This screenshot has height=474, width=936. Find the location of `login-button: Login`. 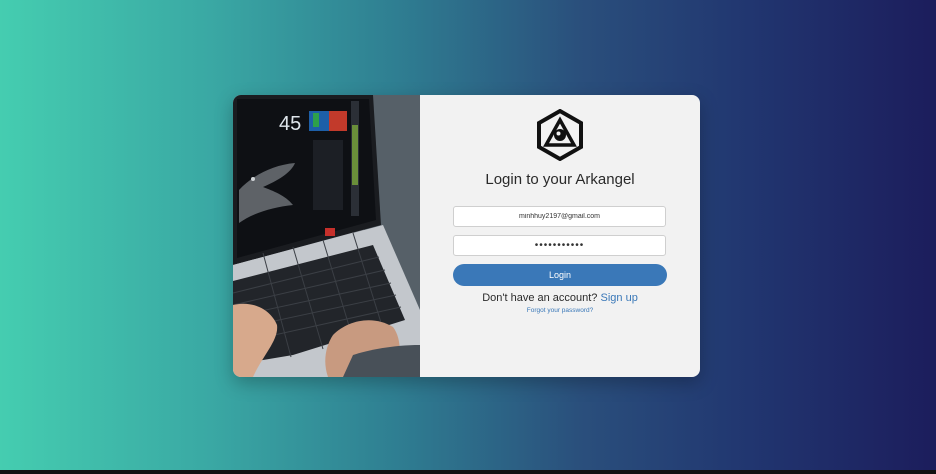

login-button: Login is located at coordinates (560, 275).